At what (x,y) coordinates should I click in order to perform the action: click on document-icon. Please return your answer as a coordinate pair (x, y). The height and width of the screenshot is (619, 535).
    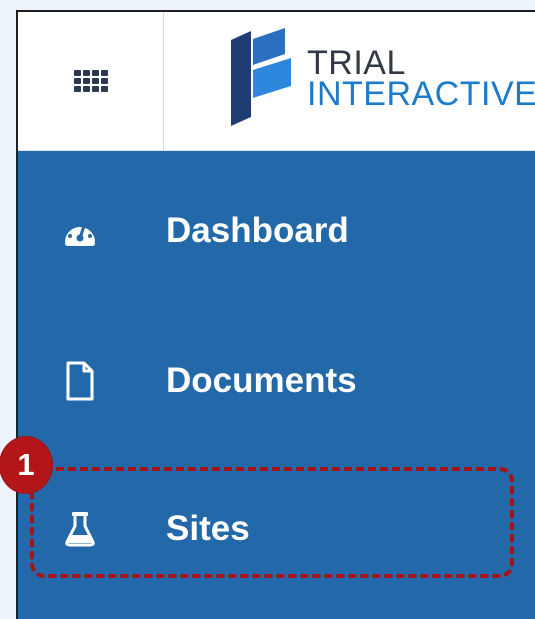
    Looking at the image, I should click on (80, 381).